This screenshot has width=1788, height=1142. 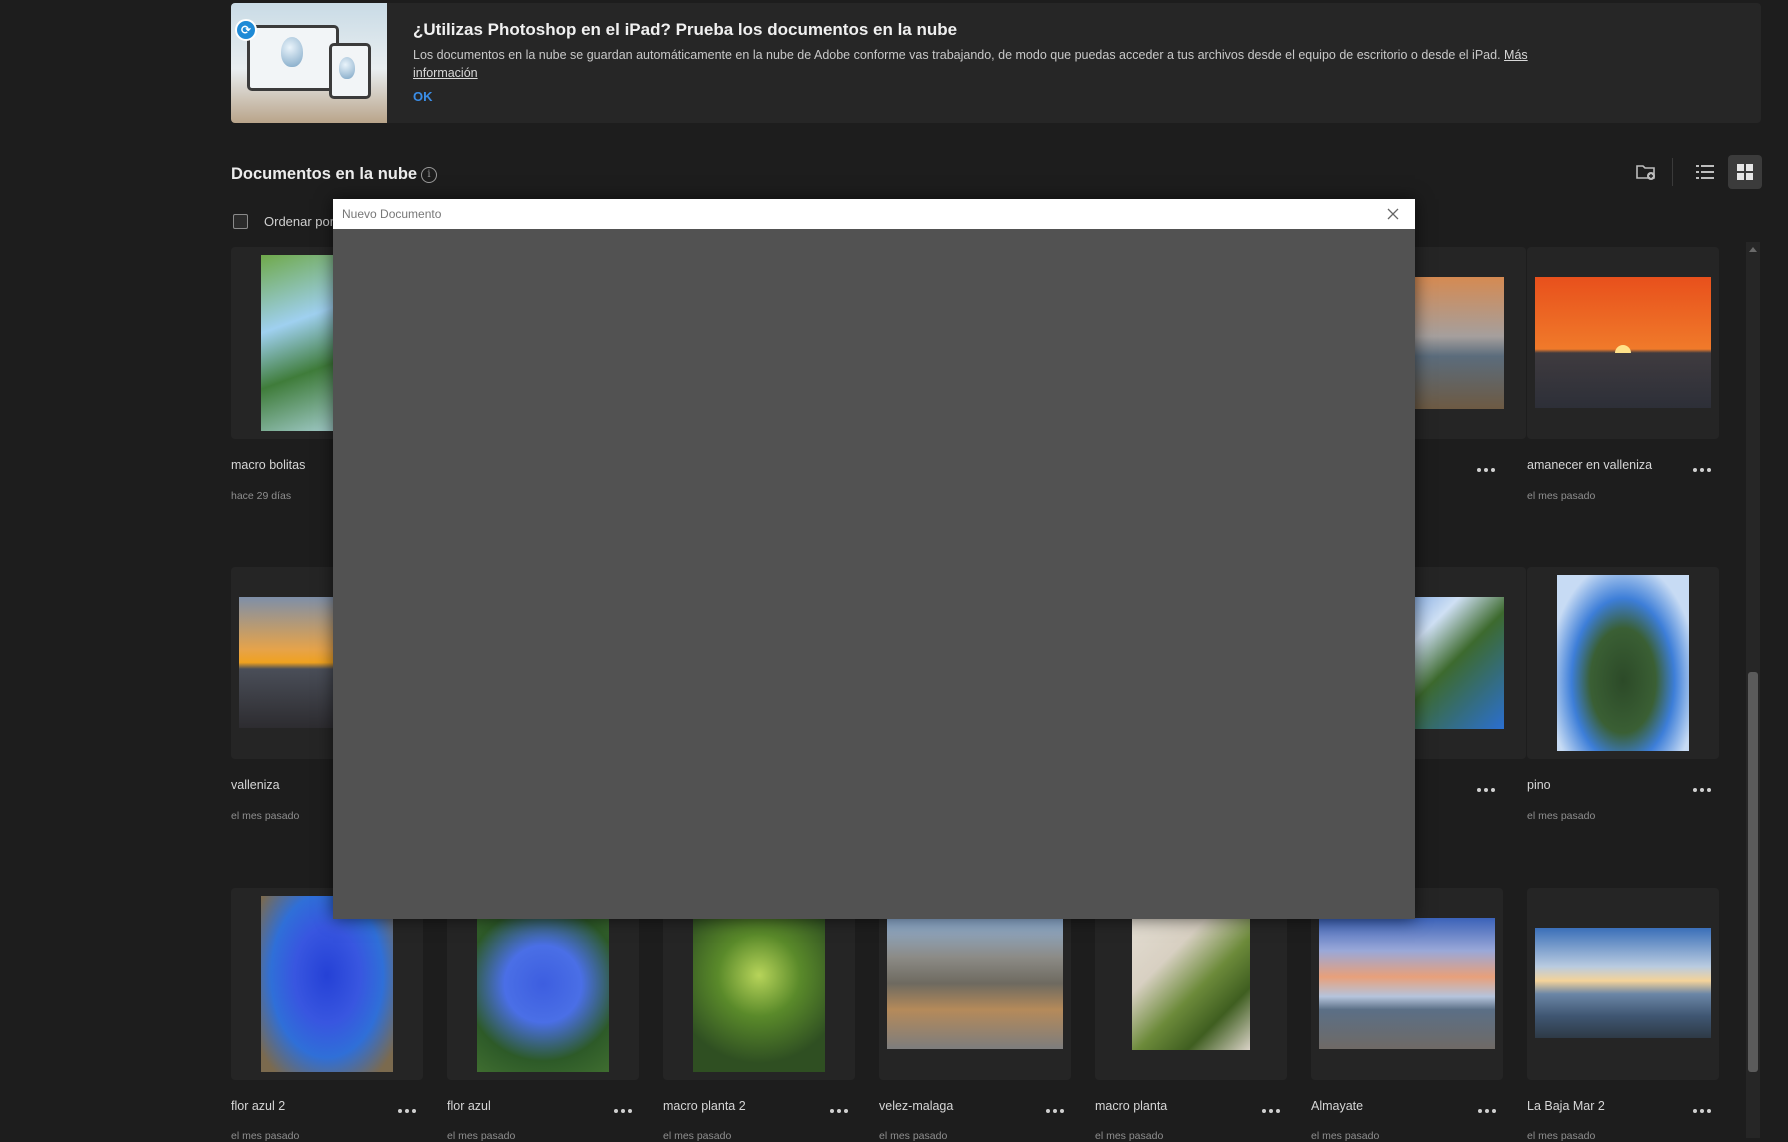 I want to click on balloon-graphic, so click(x=292, y=52).